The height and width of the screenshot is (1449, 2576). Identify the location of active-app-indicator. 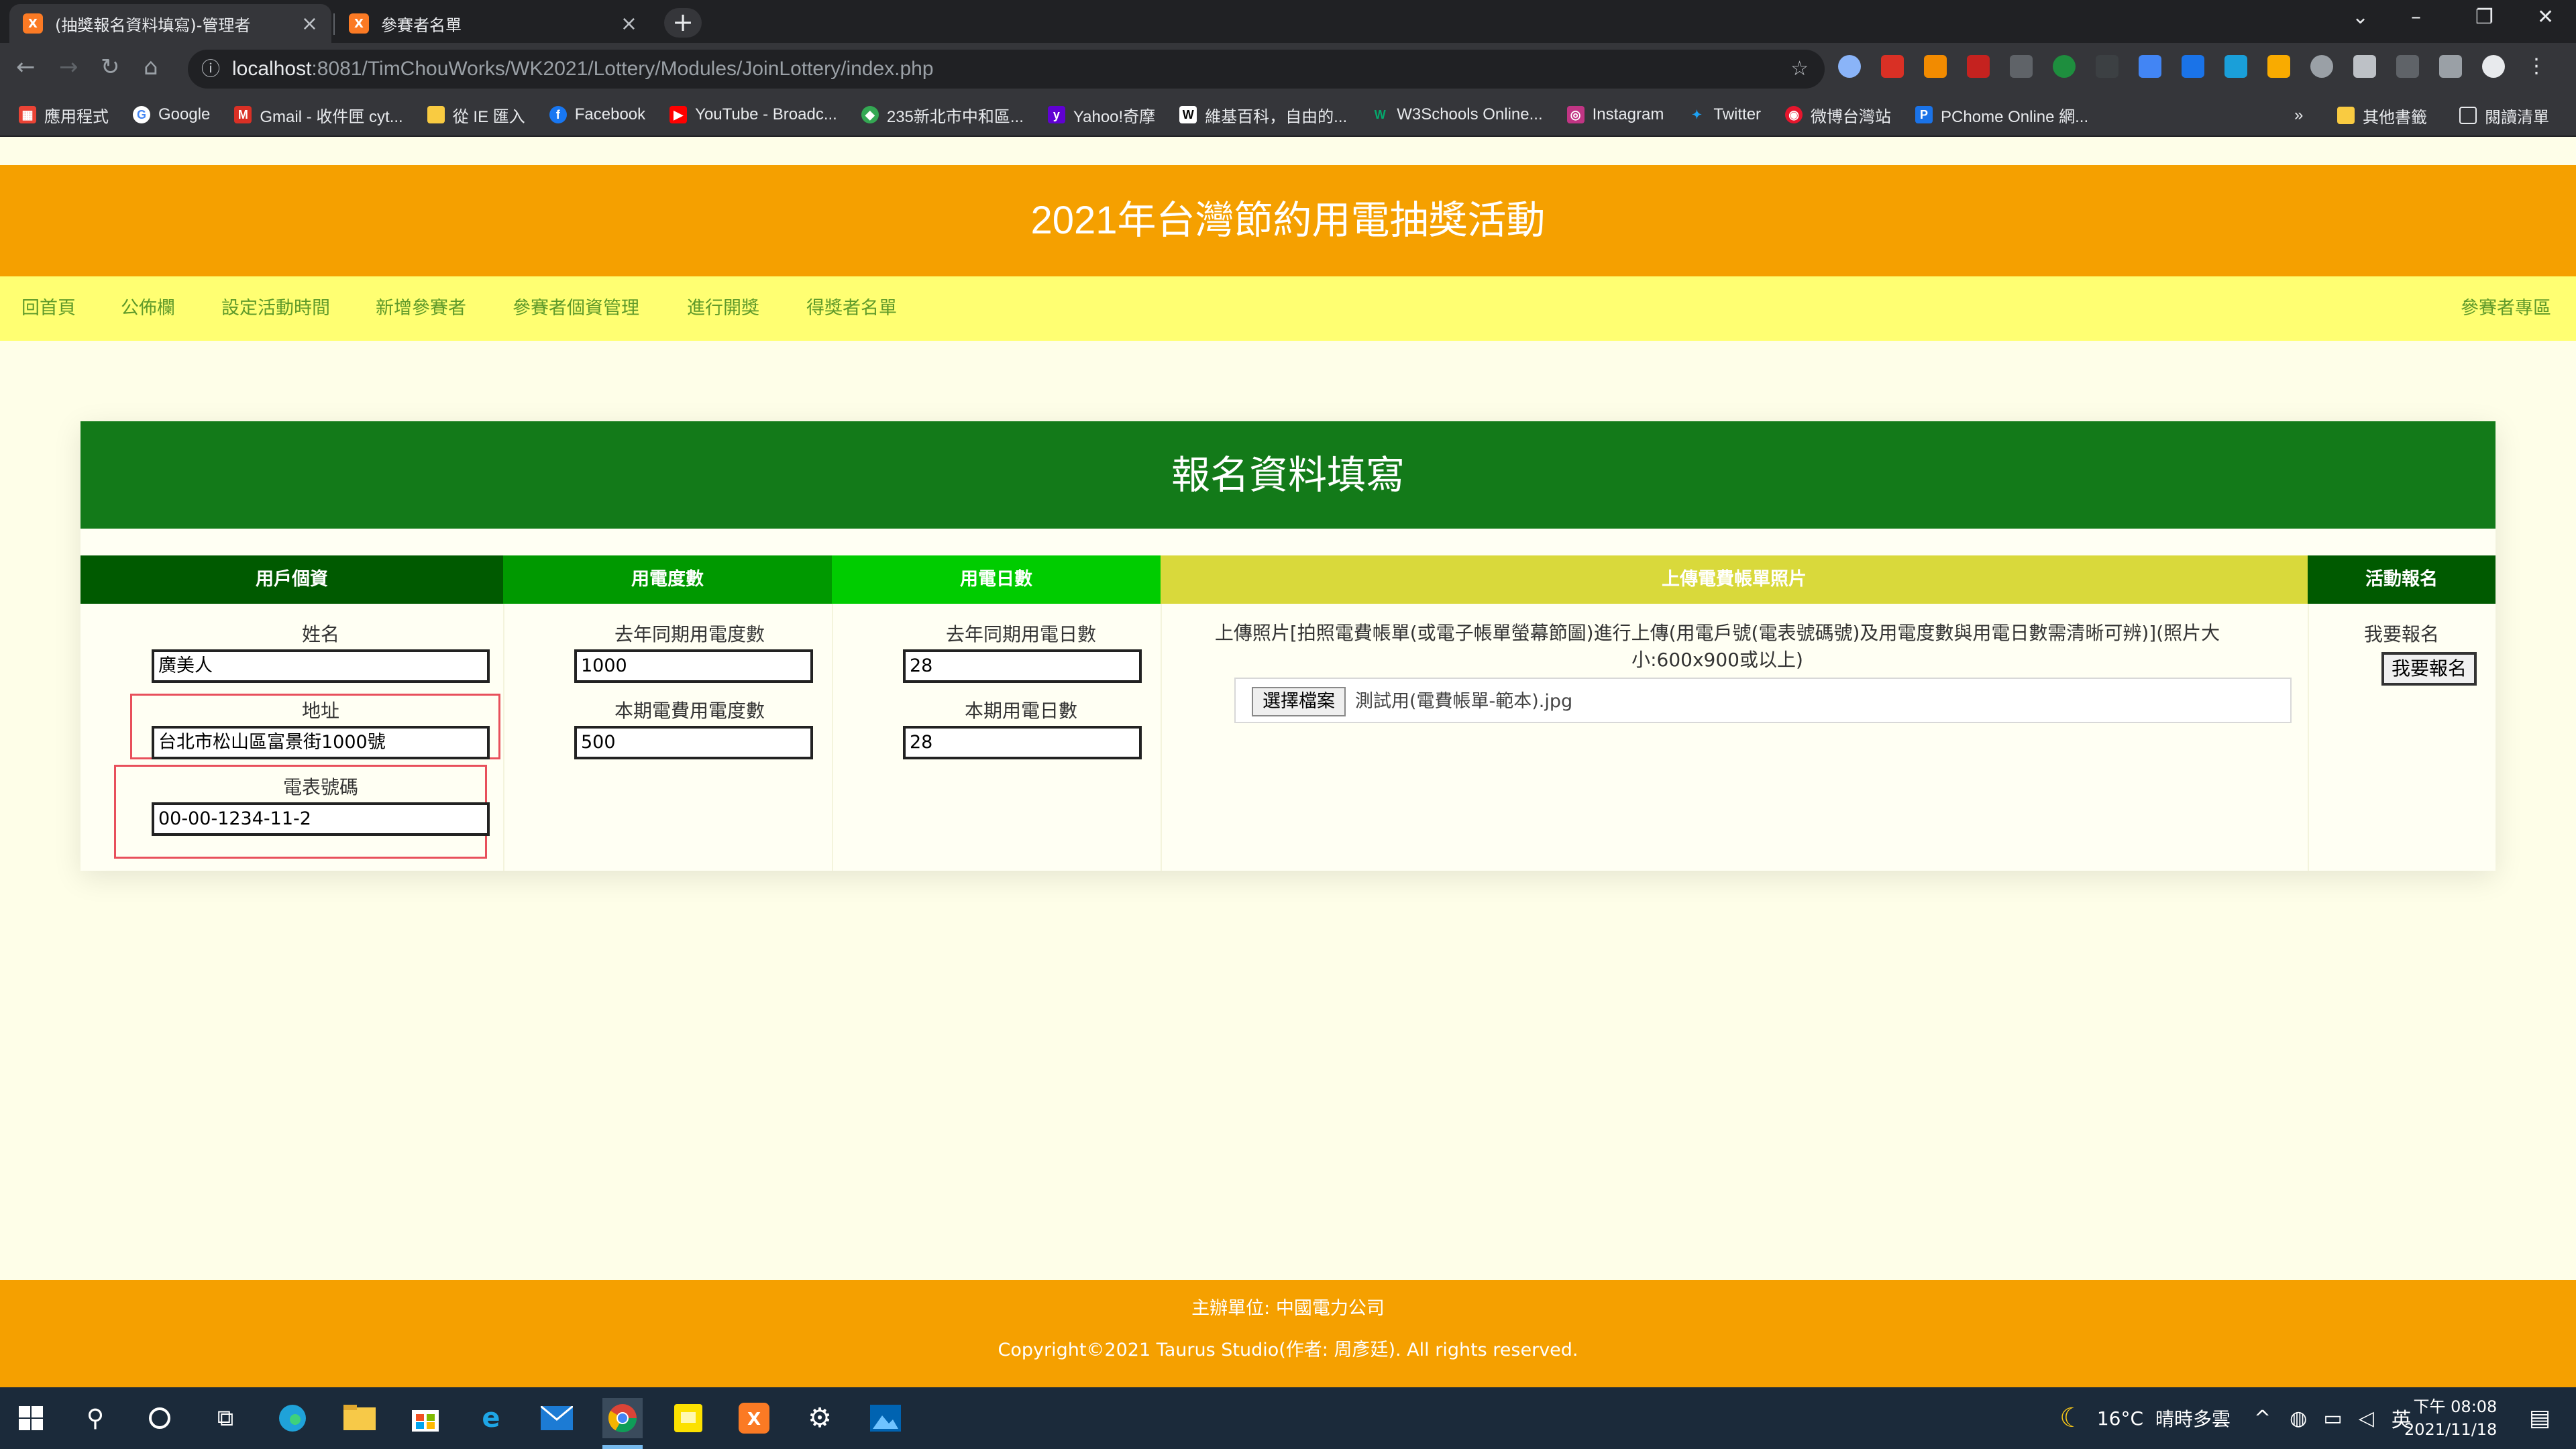
(622, 1447).